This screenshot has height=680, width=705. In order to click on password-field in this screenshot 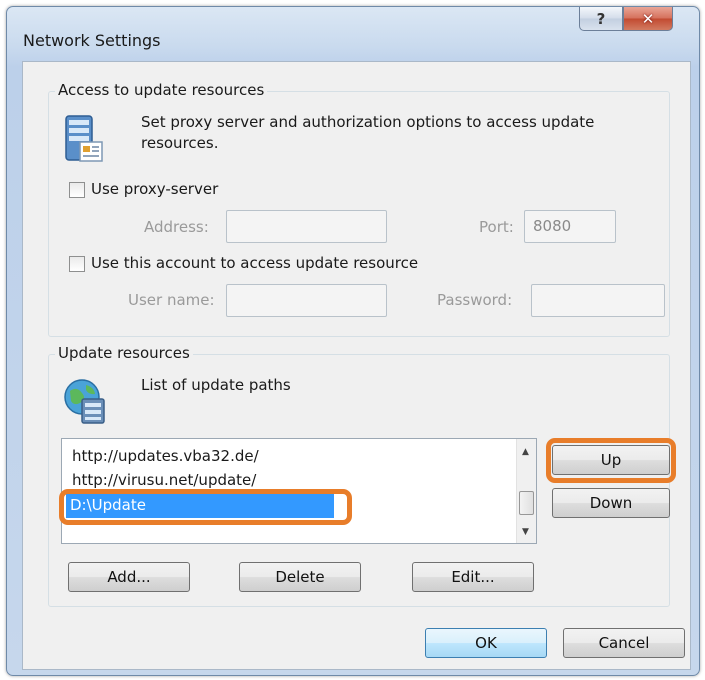, I will do `click(598, 300)`.